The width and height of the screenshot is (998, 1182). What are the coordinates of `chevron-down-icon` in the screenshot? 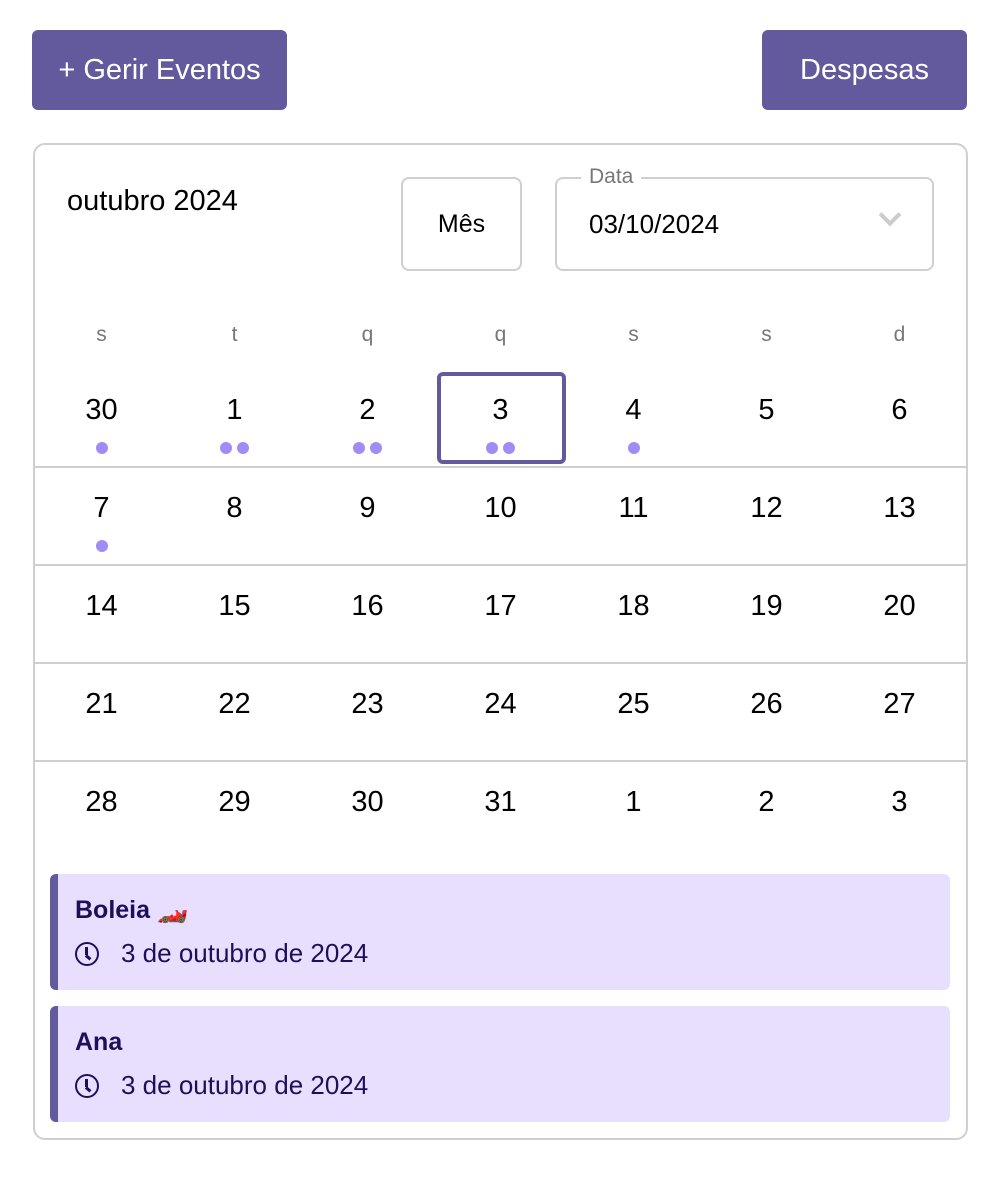 It's located at (890, 215).